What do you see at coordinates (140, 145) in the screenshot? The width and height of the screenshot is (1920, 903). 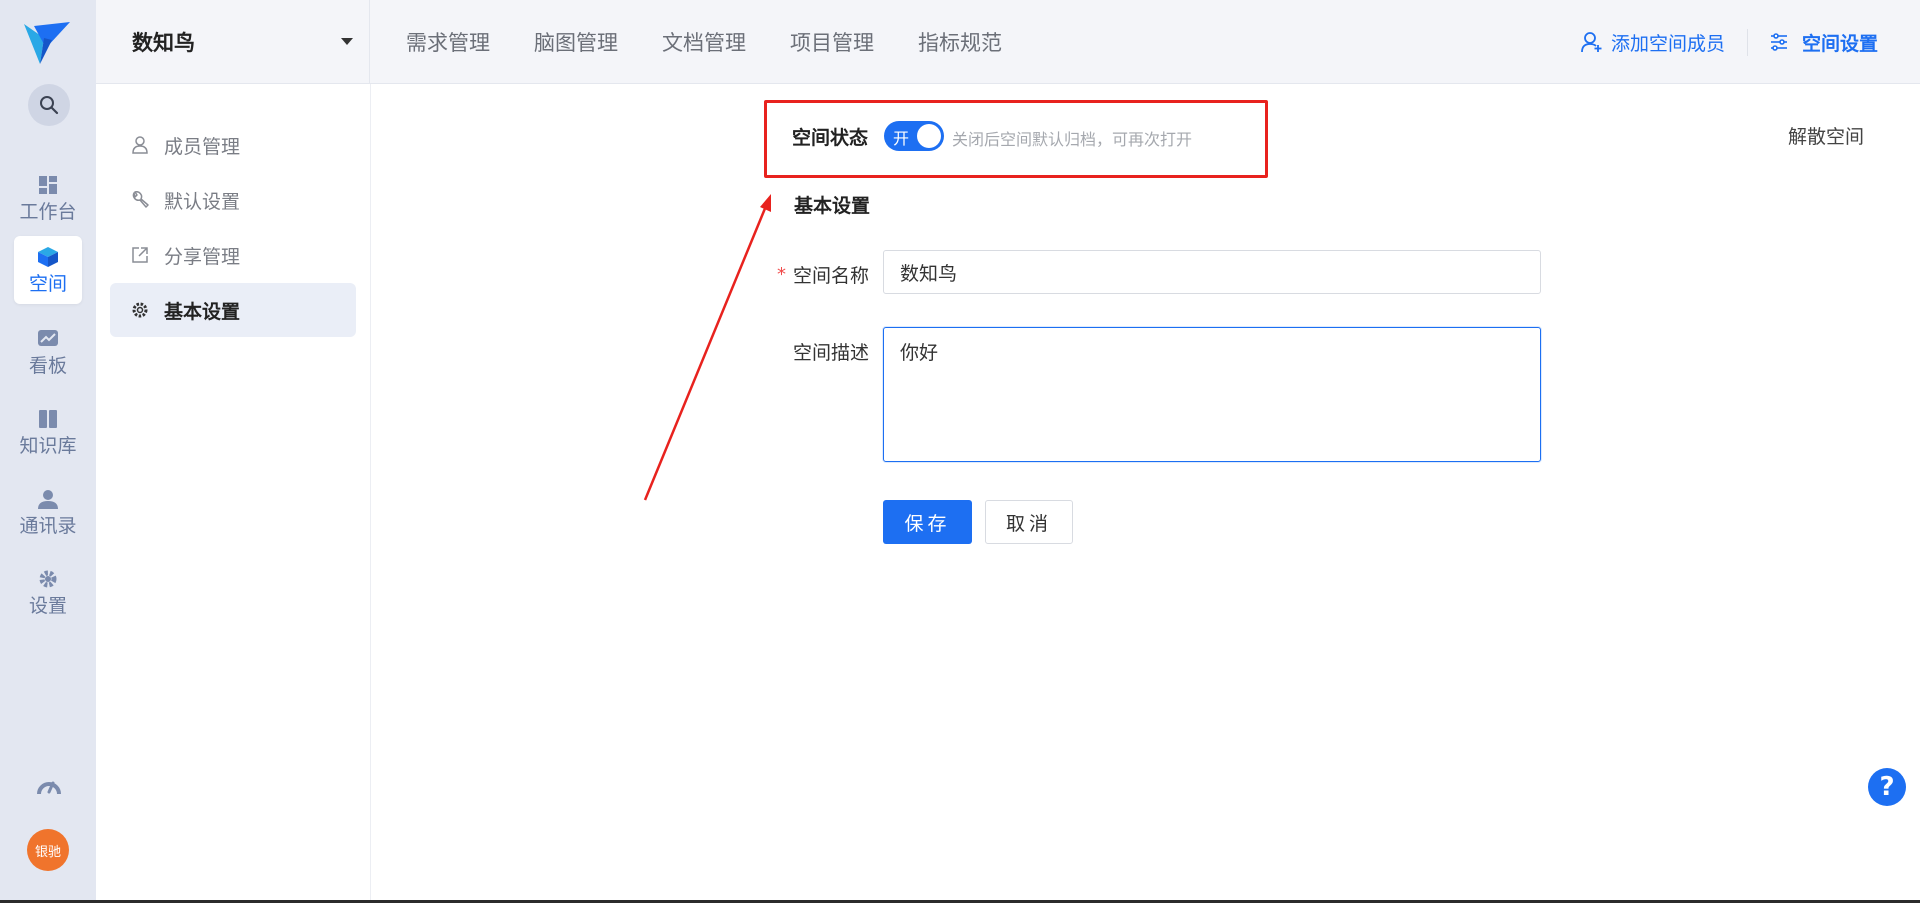 I see `user-icon` at bounding box center [140, 145].